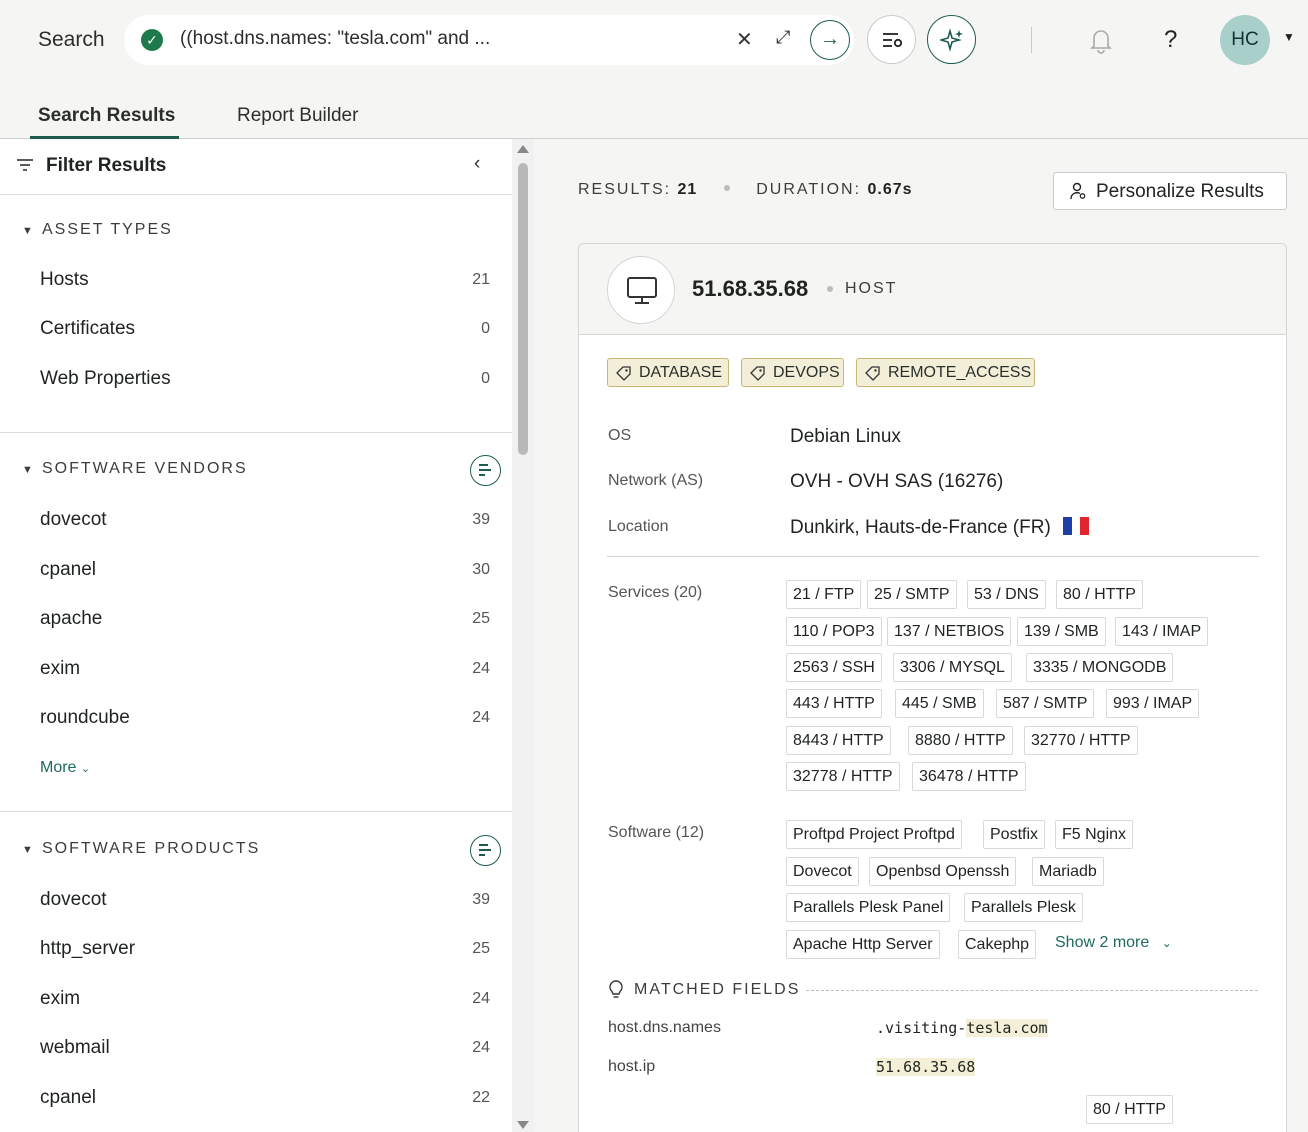 The image size is (1308, 1132). I want to click on filter-item-certificates: Certificates 0, so click(265, 331).